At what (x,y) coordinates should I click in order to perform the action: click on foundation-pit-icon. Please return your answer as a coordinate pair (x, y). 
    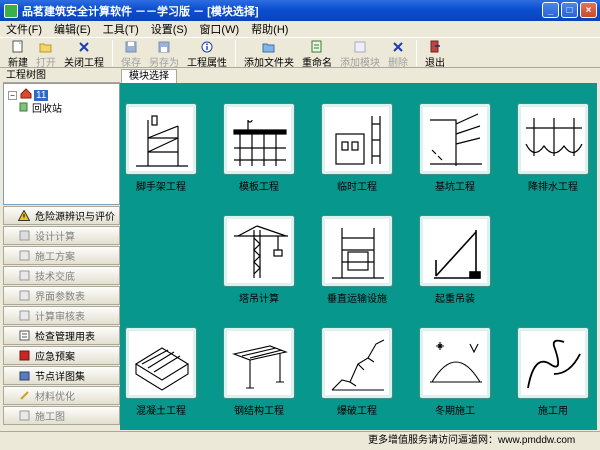
    Looking at the image, I should click on (456, 139).